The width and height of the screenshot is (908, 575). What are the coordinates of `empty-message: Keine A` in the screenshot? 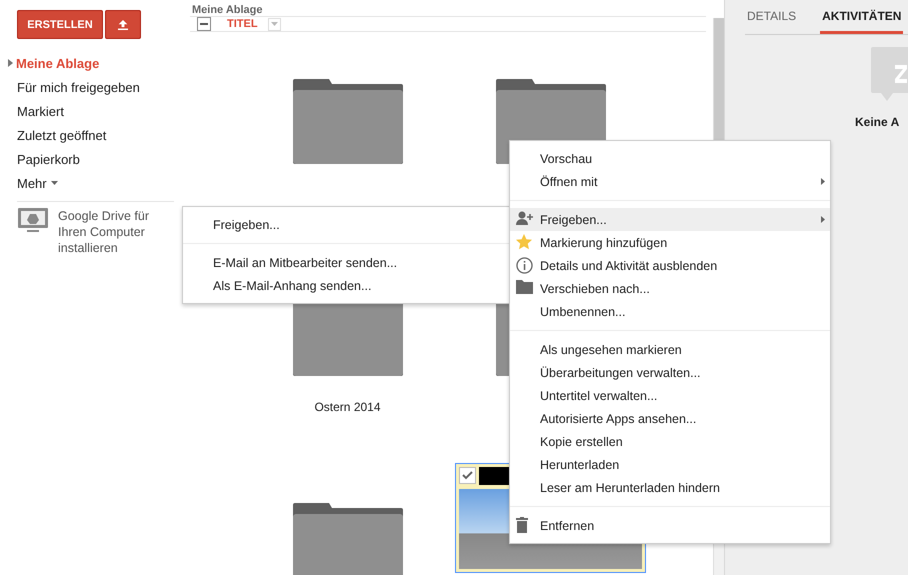 It's located at (877, 122).